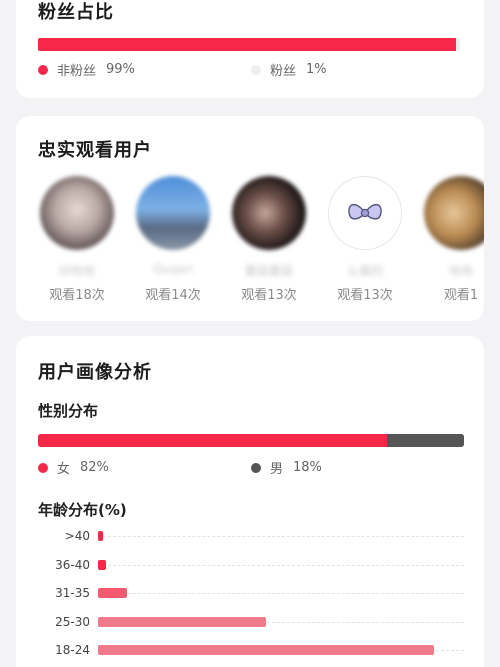 Image resolution: width=500 pixels, height=667 pixels. What do you see at coordinates (82, 510) in the screenshot?
I see `age-title: 年龄分布(%)` at bounding box center [82, 510].